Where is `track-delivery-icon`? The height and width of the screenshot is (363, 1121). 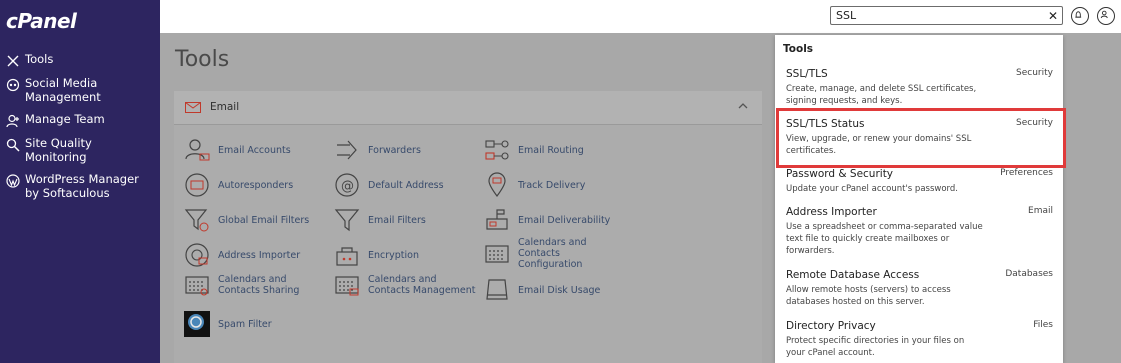
track-delivery-icon is located at coordinates (497, 185).